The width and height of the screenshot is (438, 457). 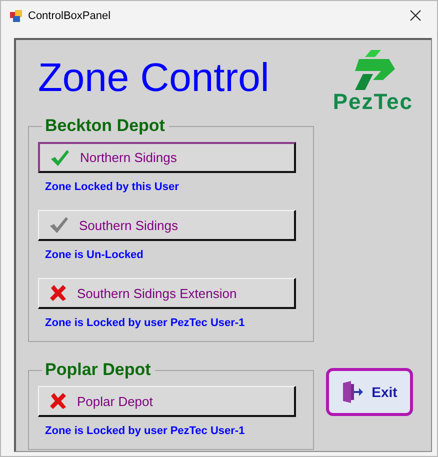 I want to click on exit-button: Exit, so click(x=369, y=392).